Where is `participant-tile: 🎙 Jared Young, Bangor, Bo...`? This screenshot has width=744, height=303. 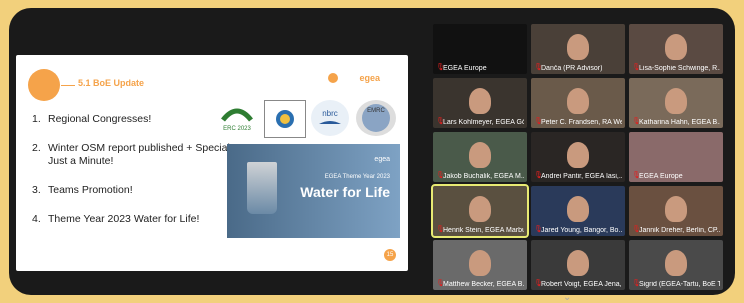 participant-tile: 🎙 Jared Young, Bangor, Bo... is located at coordinates (578, 211).